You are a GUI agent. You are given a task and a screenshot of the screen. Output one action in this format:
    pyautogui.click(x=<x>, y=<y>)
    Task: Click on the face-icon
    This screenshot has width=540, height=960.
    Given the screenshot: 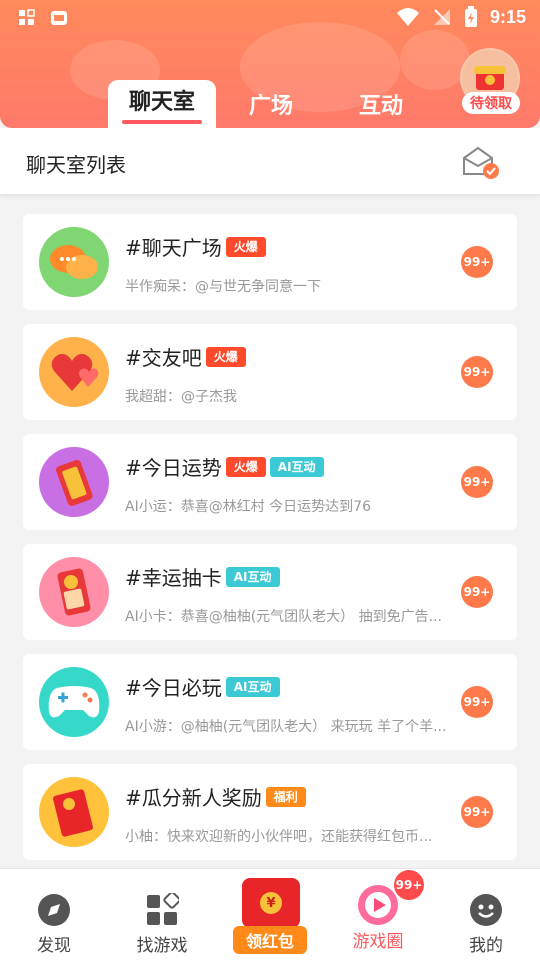 What is the action you would take?
    pyautogui.click(x=486, y=910)
    